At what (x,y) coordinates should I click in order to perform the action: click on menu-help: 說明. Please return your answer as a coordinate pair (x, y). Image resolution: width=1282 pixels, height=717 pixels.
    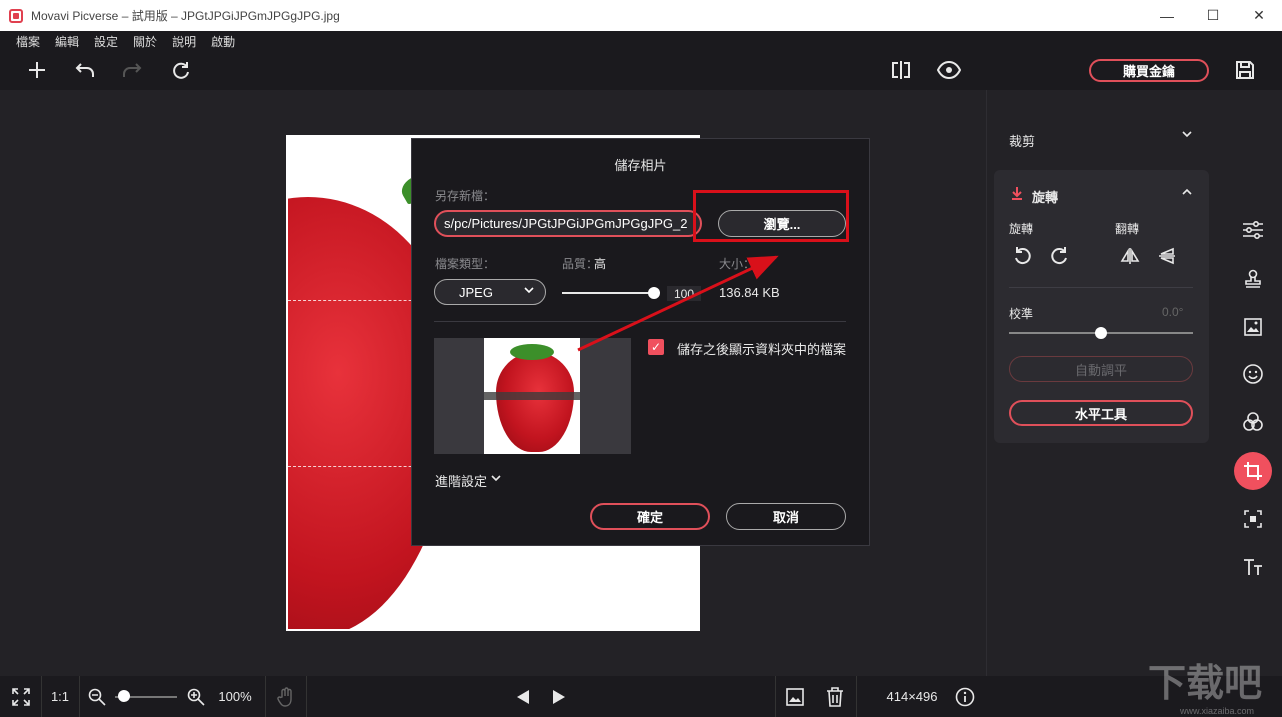
    Looking at the image, I should click on (184, 41).